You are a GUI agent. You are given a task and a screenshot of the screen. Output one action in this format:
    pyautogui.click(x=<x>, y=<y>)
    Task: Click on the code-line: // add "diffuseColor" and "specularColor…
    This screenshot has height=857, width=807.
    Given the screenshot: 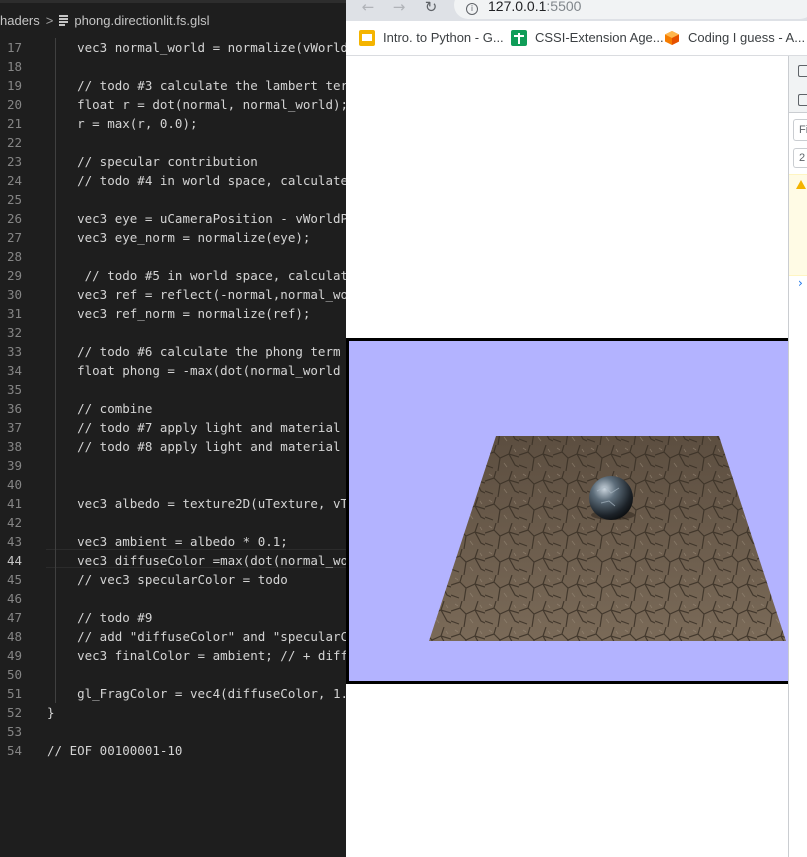 What is the action you would take?
    pyautogui.click(x=196, y=636)
    